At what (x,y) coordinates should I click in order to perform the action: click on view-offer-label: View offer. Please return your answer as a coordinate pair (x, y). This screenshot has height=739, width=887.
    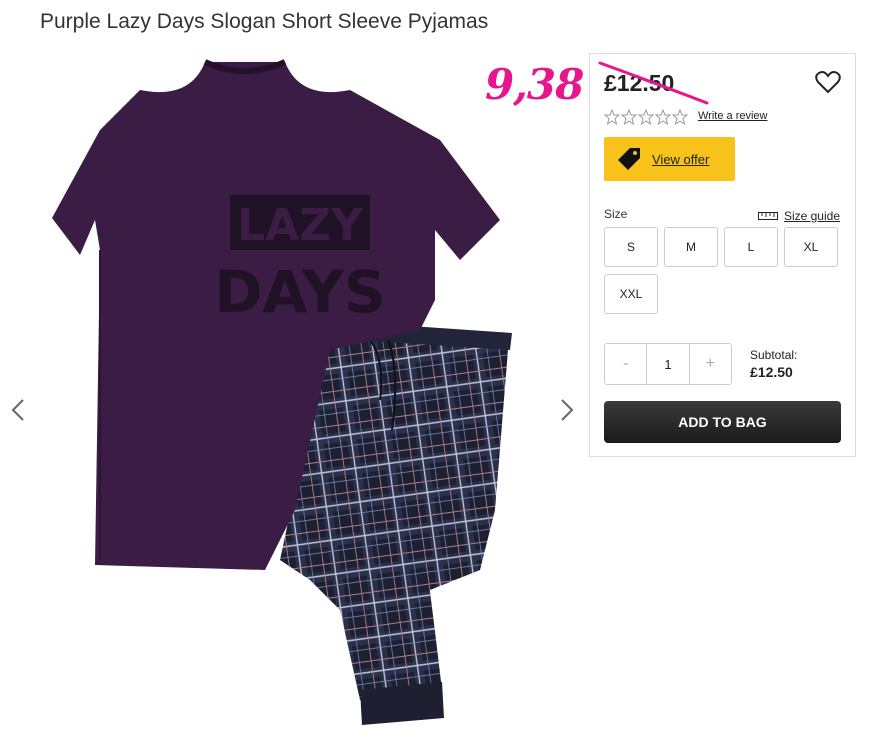
    Looking at the image, I should click on (681, 159).